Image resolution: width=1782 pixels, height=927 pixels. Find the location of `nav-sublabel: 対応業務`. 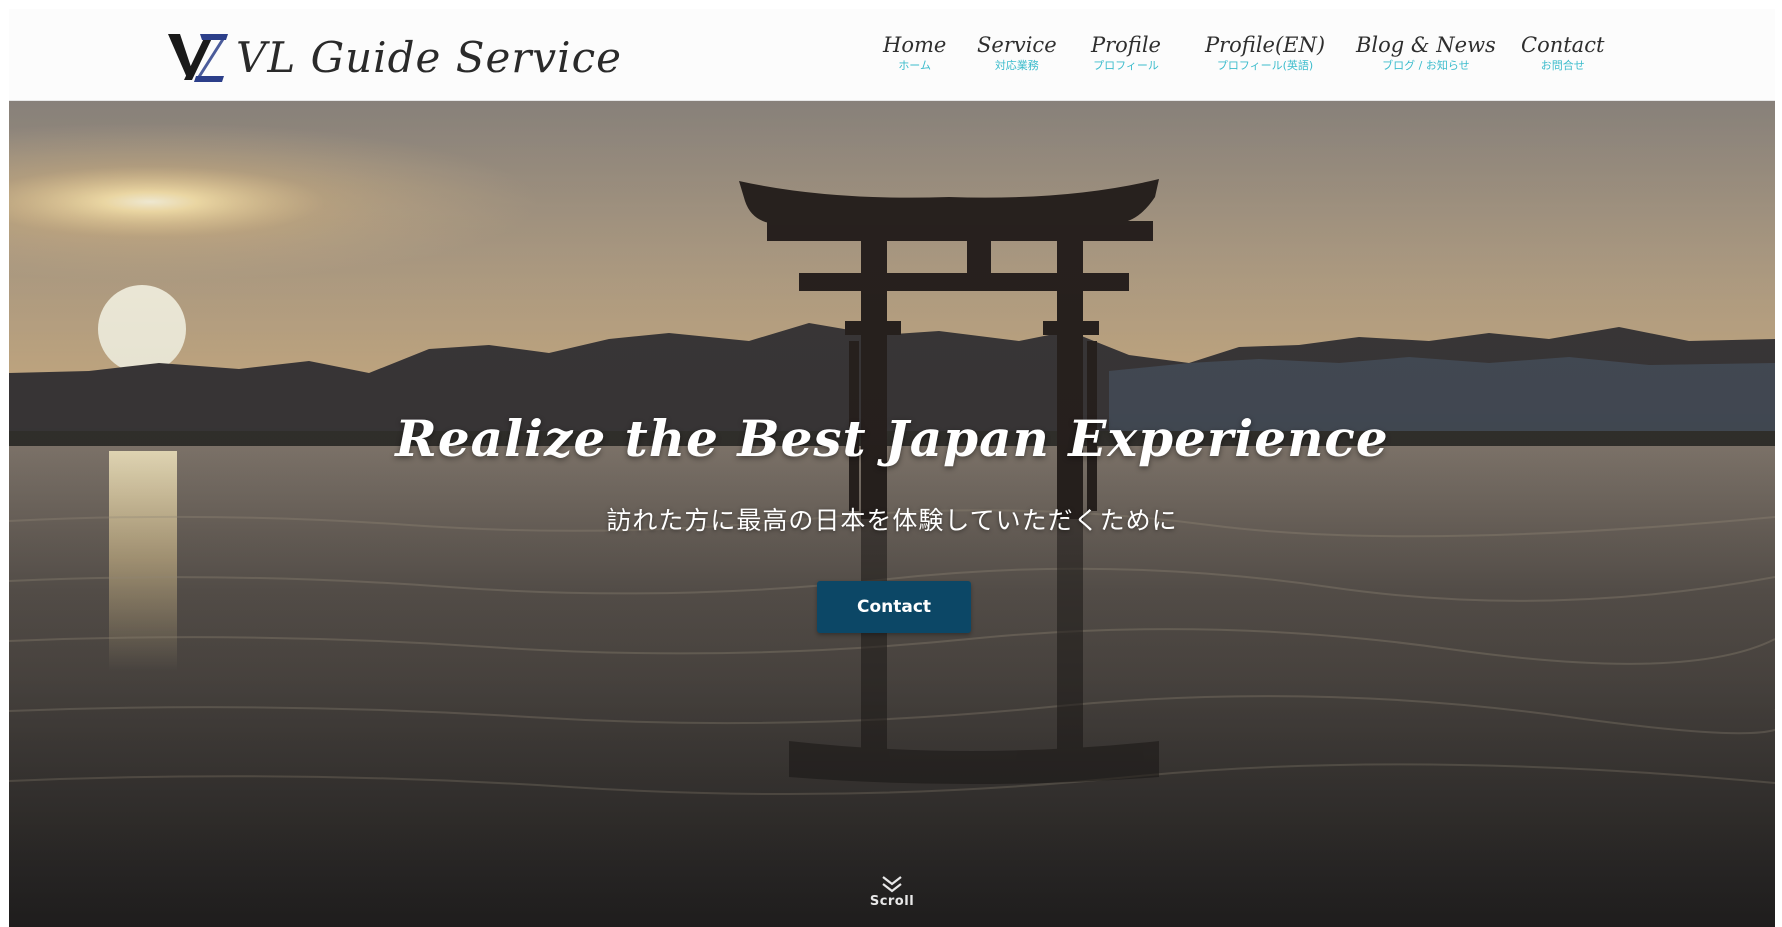

nav-sublabel: 対応業務 is located at coordinates (1016, 65).